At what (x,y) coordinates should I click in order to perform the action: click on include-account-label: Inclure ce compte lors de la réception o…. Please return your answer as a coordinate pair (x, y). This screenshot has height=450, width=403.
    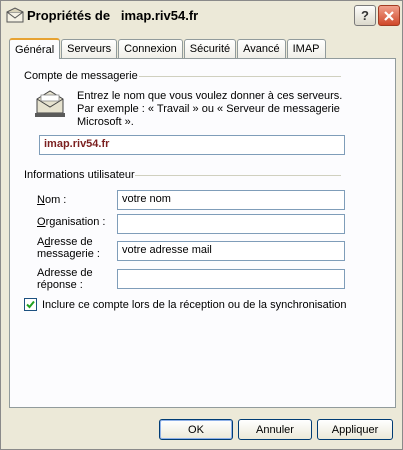
    Looking at the image, I should click on (194, 304).